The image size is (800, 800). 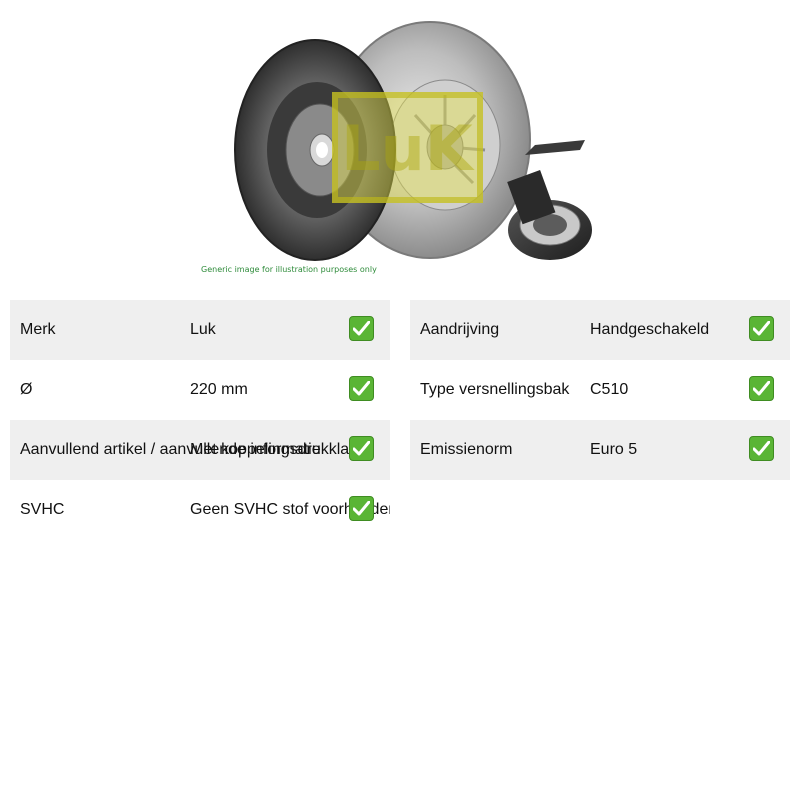 I want to click on spec-row-diameter: Ø 220 mm, so click(x=200, y=390).